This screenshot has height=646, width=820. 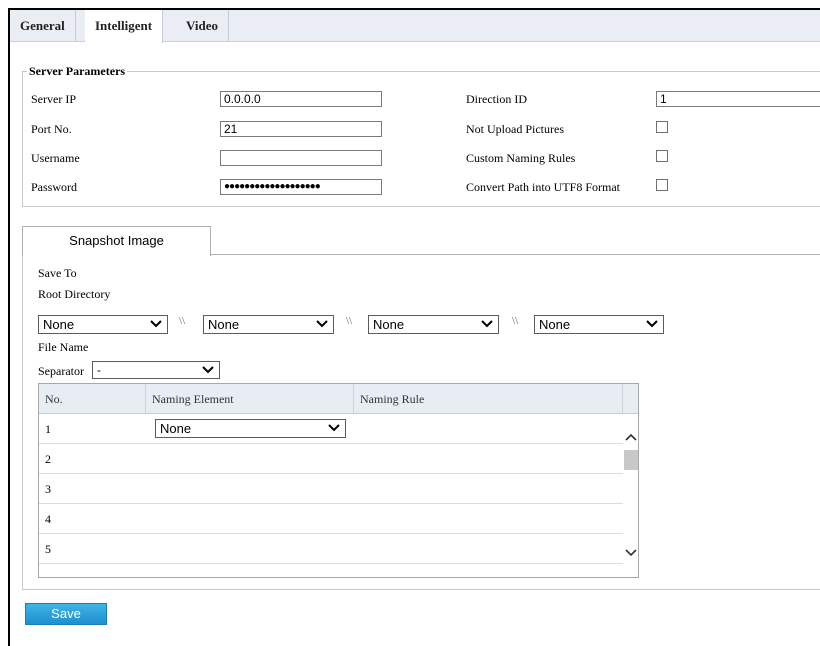 I want to click on password-input: ●●●●●●●●●●●●●●●●●●●, so click(x=301, y=187).